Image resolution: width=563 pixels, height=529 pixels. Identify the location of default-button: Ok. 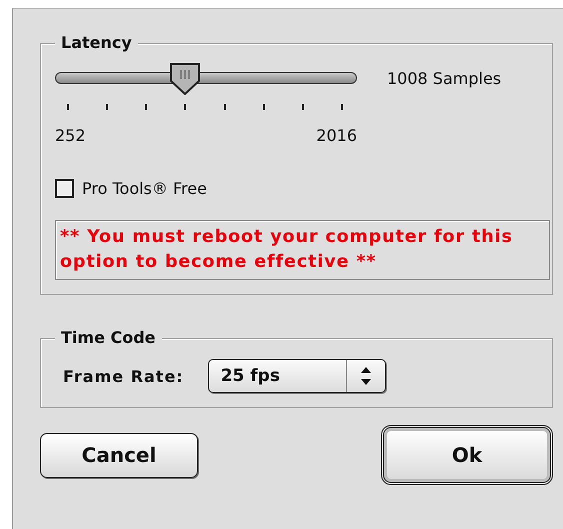
(467, 455).